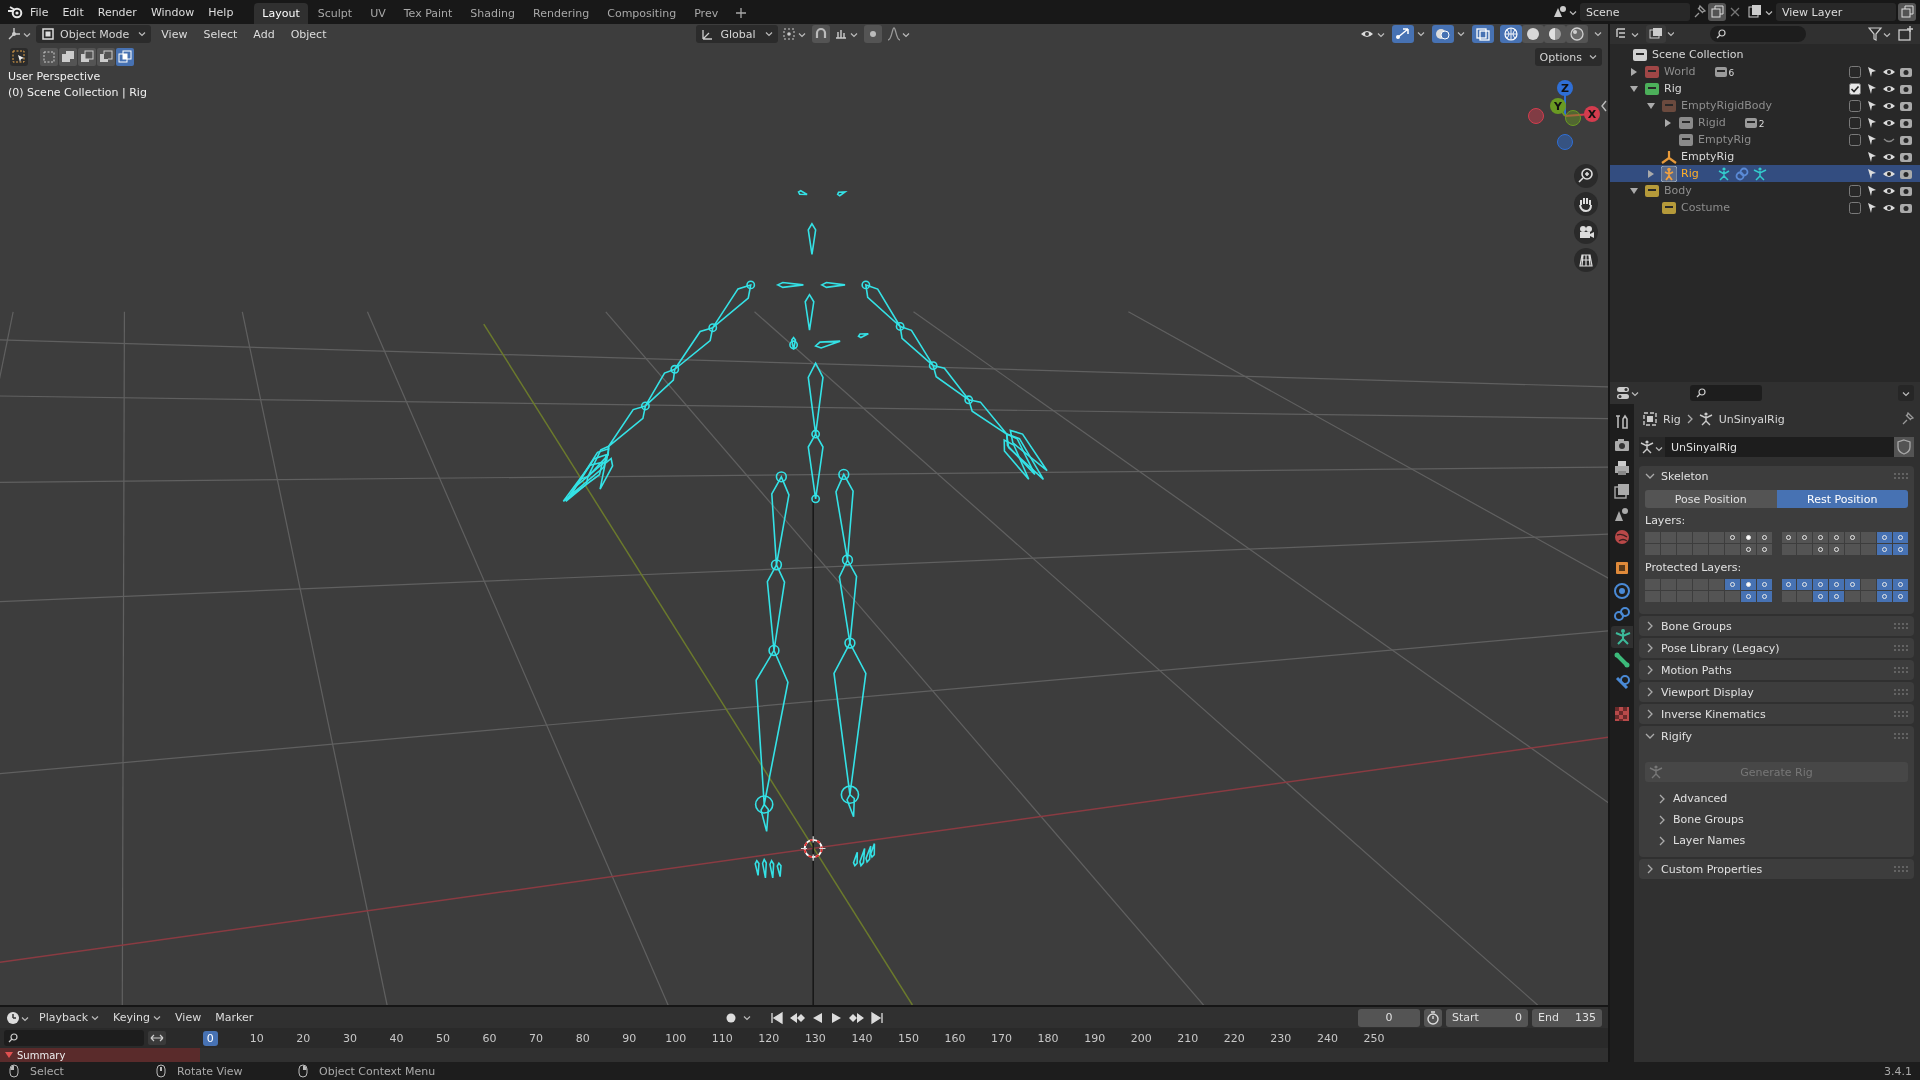  What do you see at coordinates (1779, 447) in the screenshot?
I see `datablock-name-field: UnSinyalRig` at bounding box center [1779, 447].